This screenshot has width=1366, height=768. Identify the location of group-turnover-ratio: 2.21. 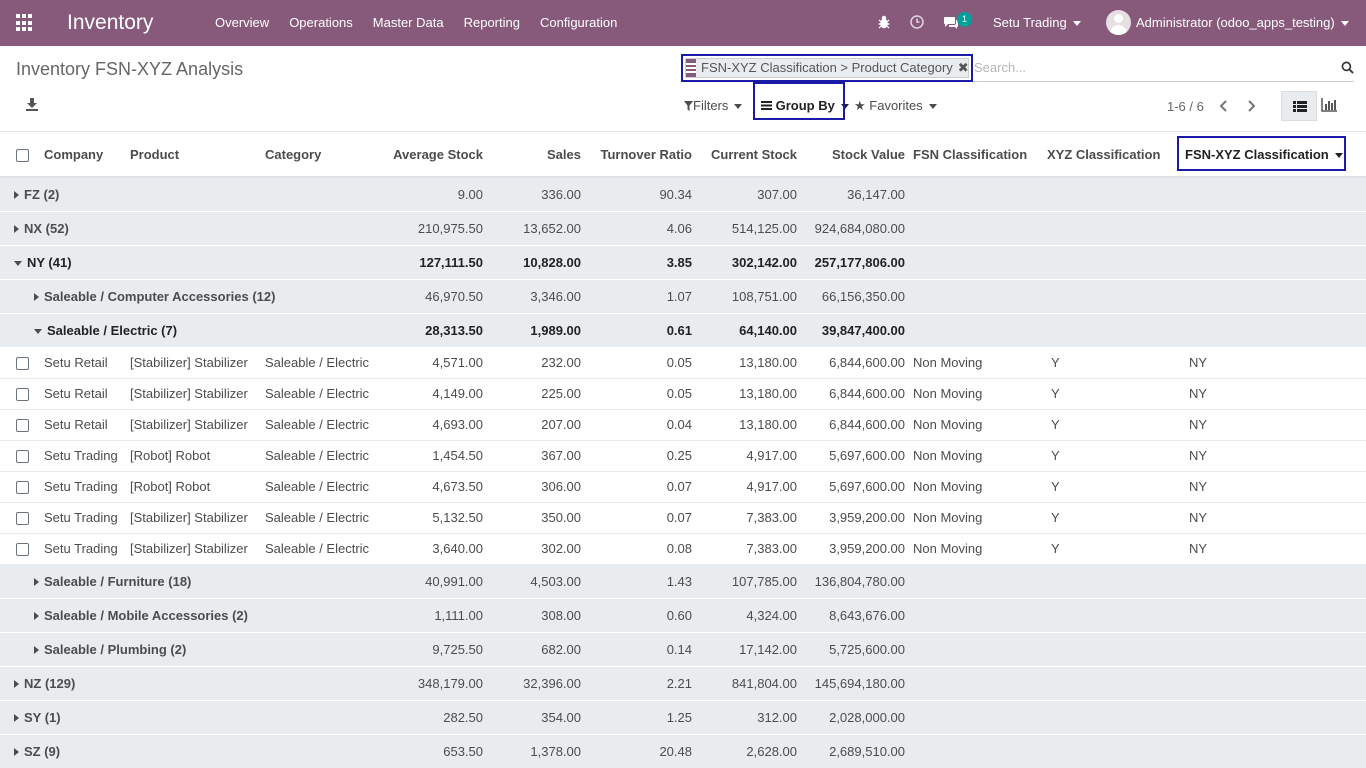
(640, 682).